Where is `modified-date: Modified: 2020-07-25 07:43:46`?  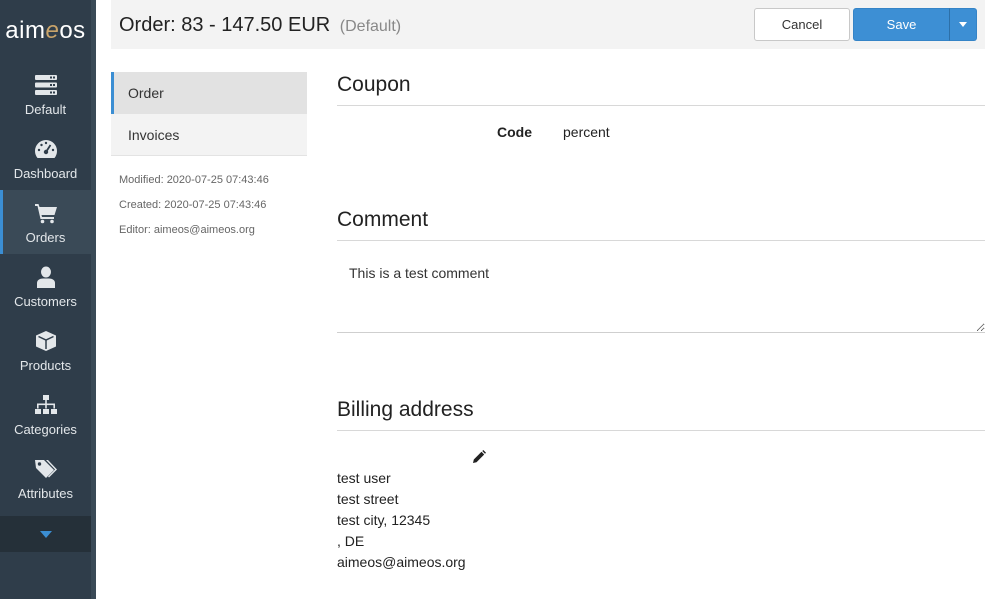
modified-date: Modified: 2020-07-25 07:43:46 is located at coordinates (194, 180).